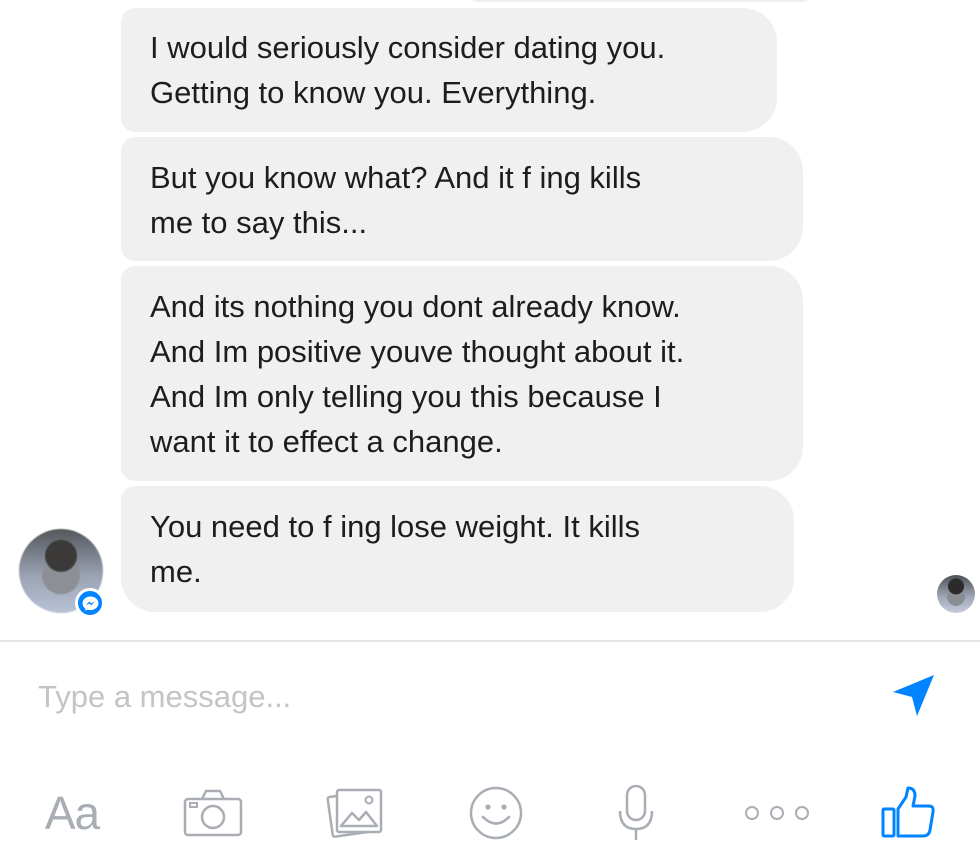  I want to click on message-input, so click(448, 697).